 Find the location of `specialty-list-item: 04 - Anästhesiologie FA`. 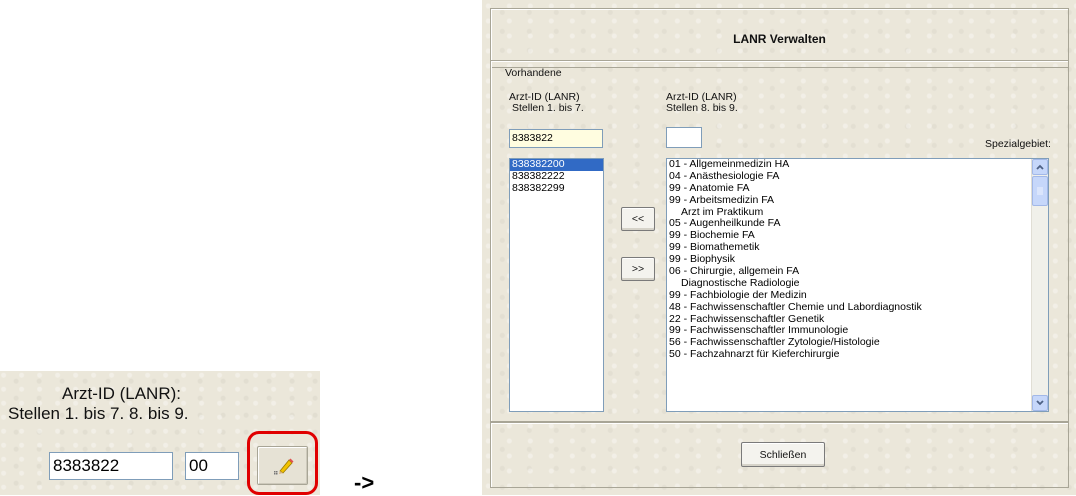

specialty-list-item: 04 - Anästhesiologie FA is located at coordinates (857, 176).